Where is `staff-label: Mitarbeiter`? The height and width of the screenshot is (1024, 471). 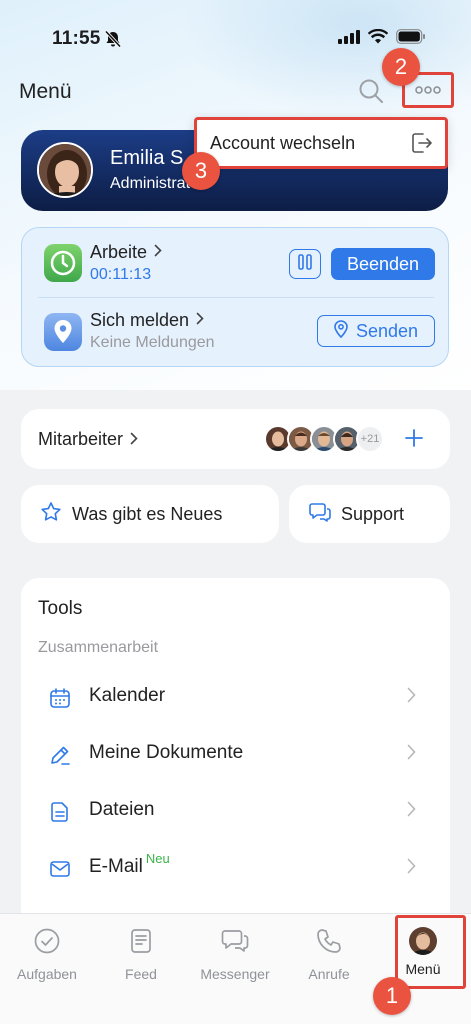 staff-label: Mitarbeiter is located at coordinates (81, 439).